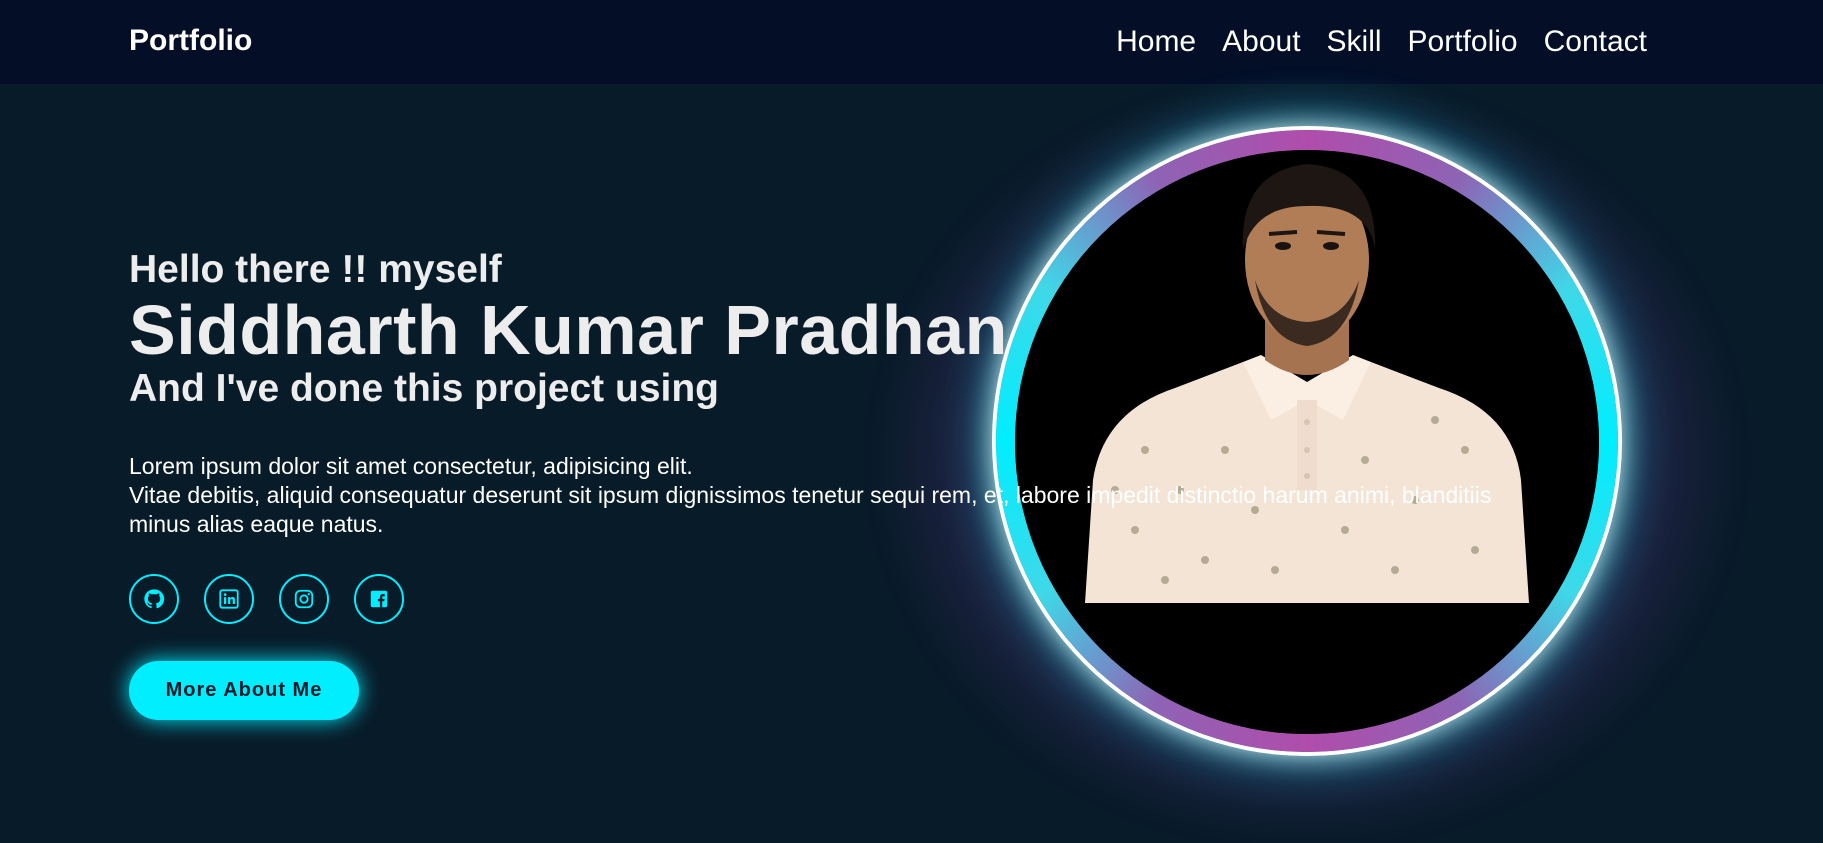  I want to click on desc-line-3: minus alias eaque natus., so click(256, 524).